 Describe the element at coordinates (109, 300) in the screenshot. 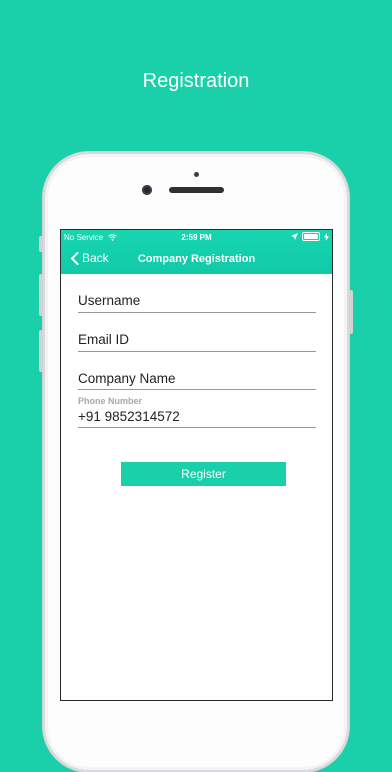

I see `username-placeholder: Username` at that location.